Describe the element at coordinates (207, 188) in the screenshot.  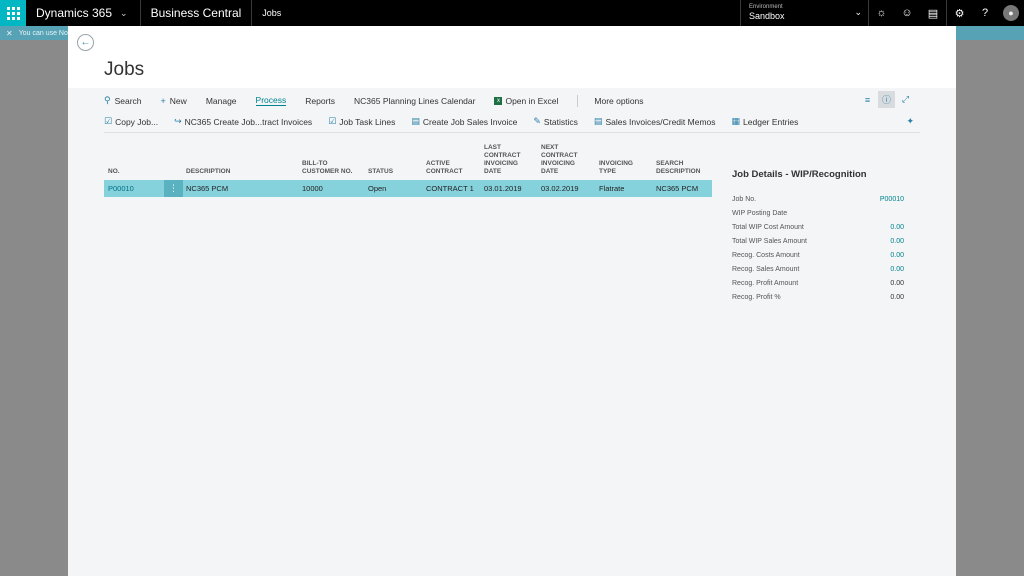
I see `cell-description: NC365 PCM` at that location.